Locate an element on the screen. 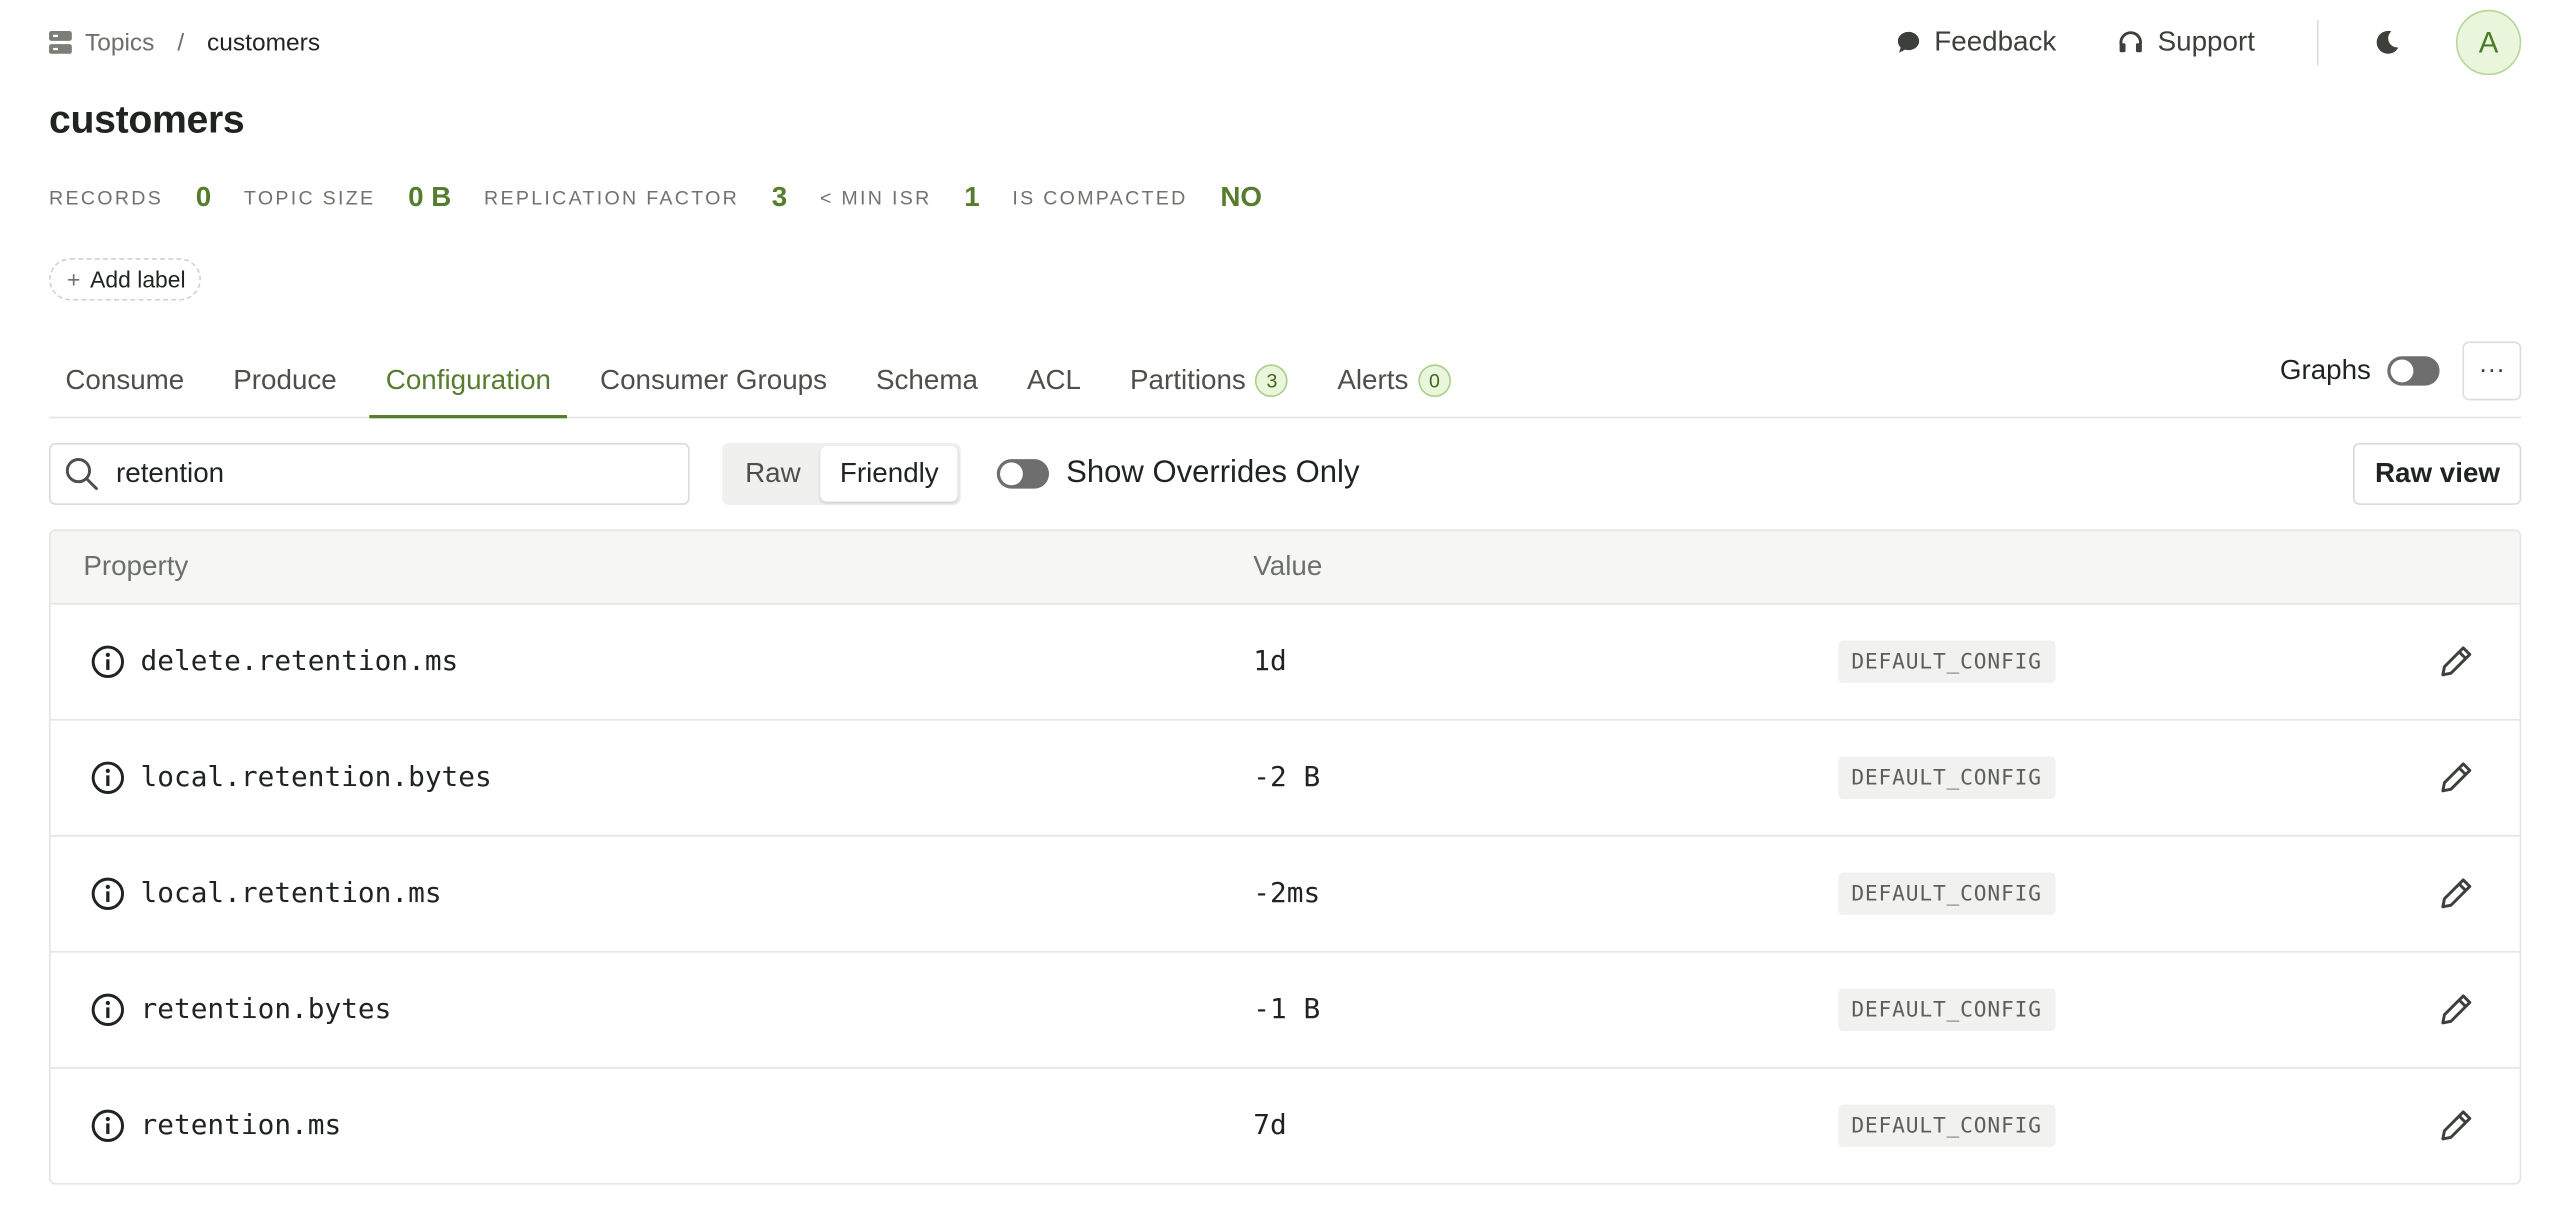  column-header-property: Property is located at coordinates (136, 566).